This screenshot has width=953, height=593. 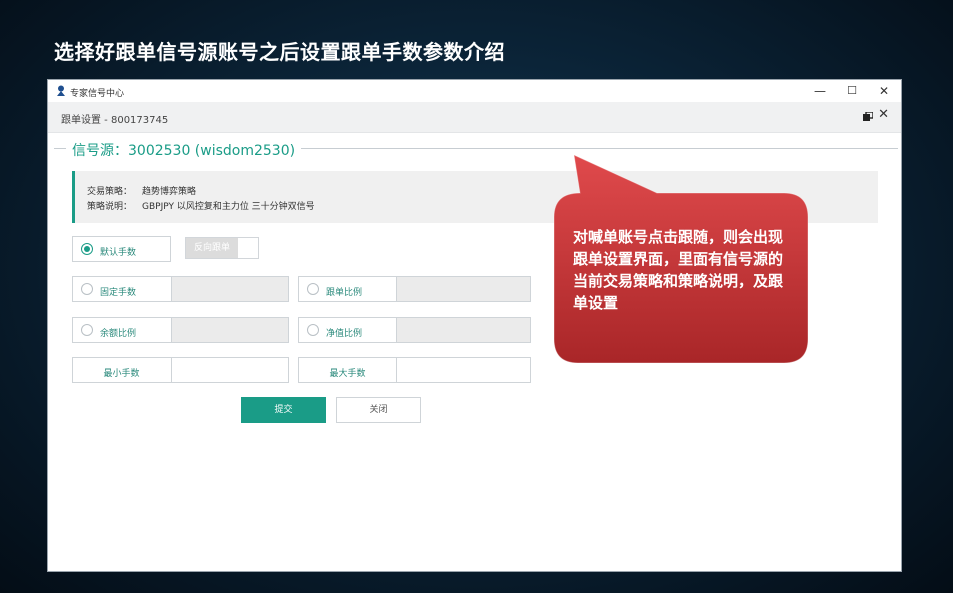 I want to click on close-button: 关闭, so click(x=378, y=410).